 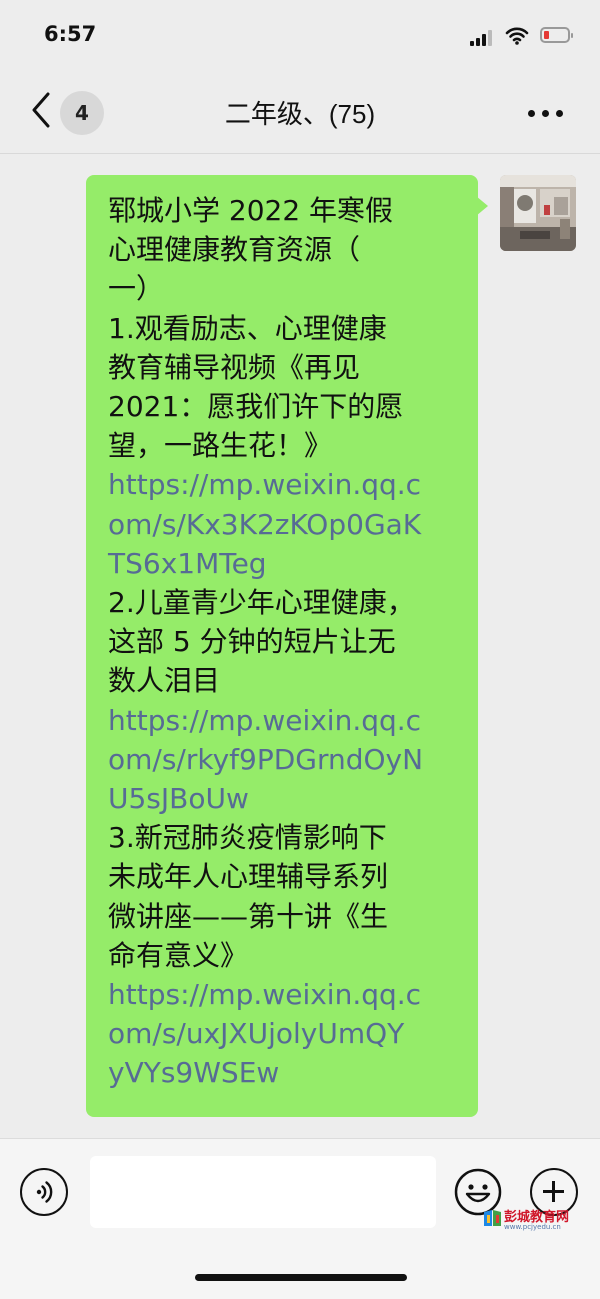 I want to click on message-text-line: 2021：愿我们许下的愿, so click(x=256, y=407).